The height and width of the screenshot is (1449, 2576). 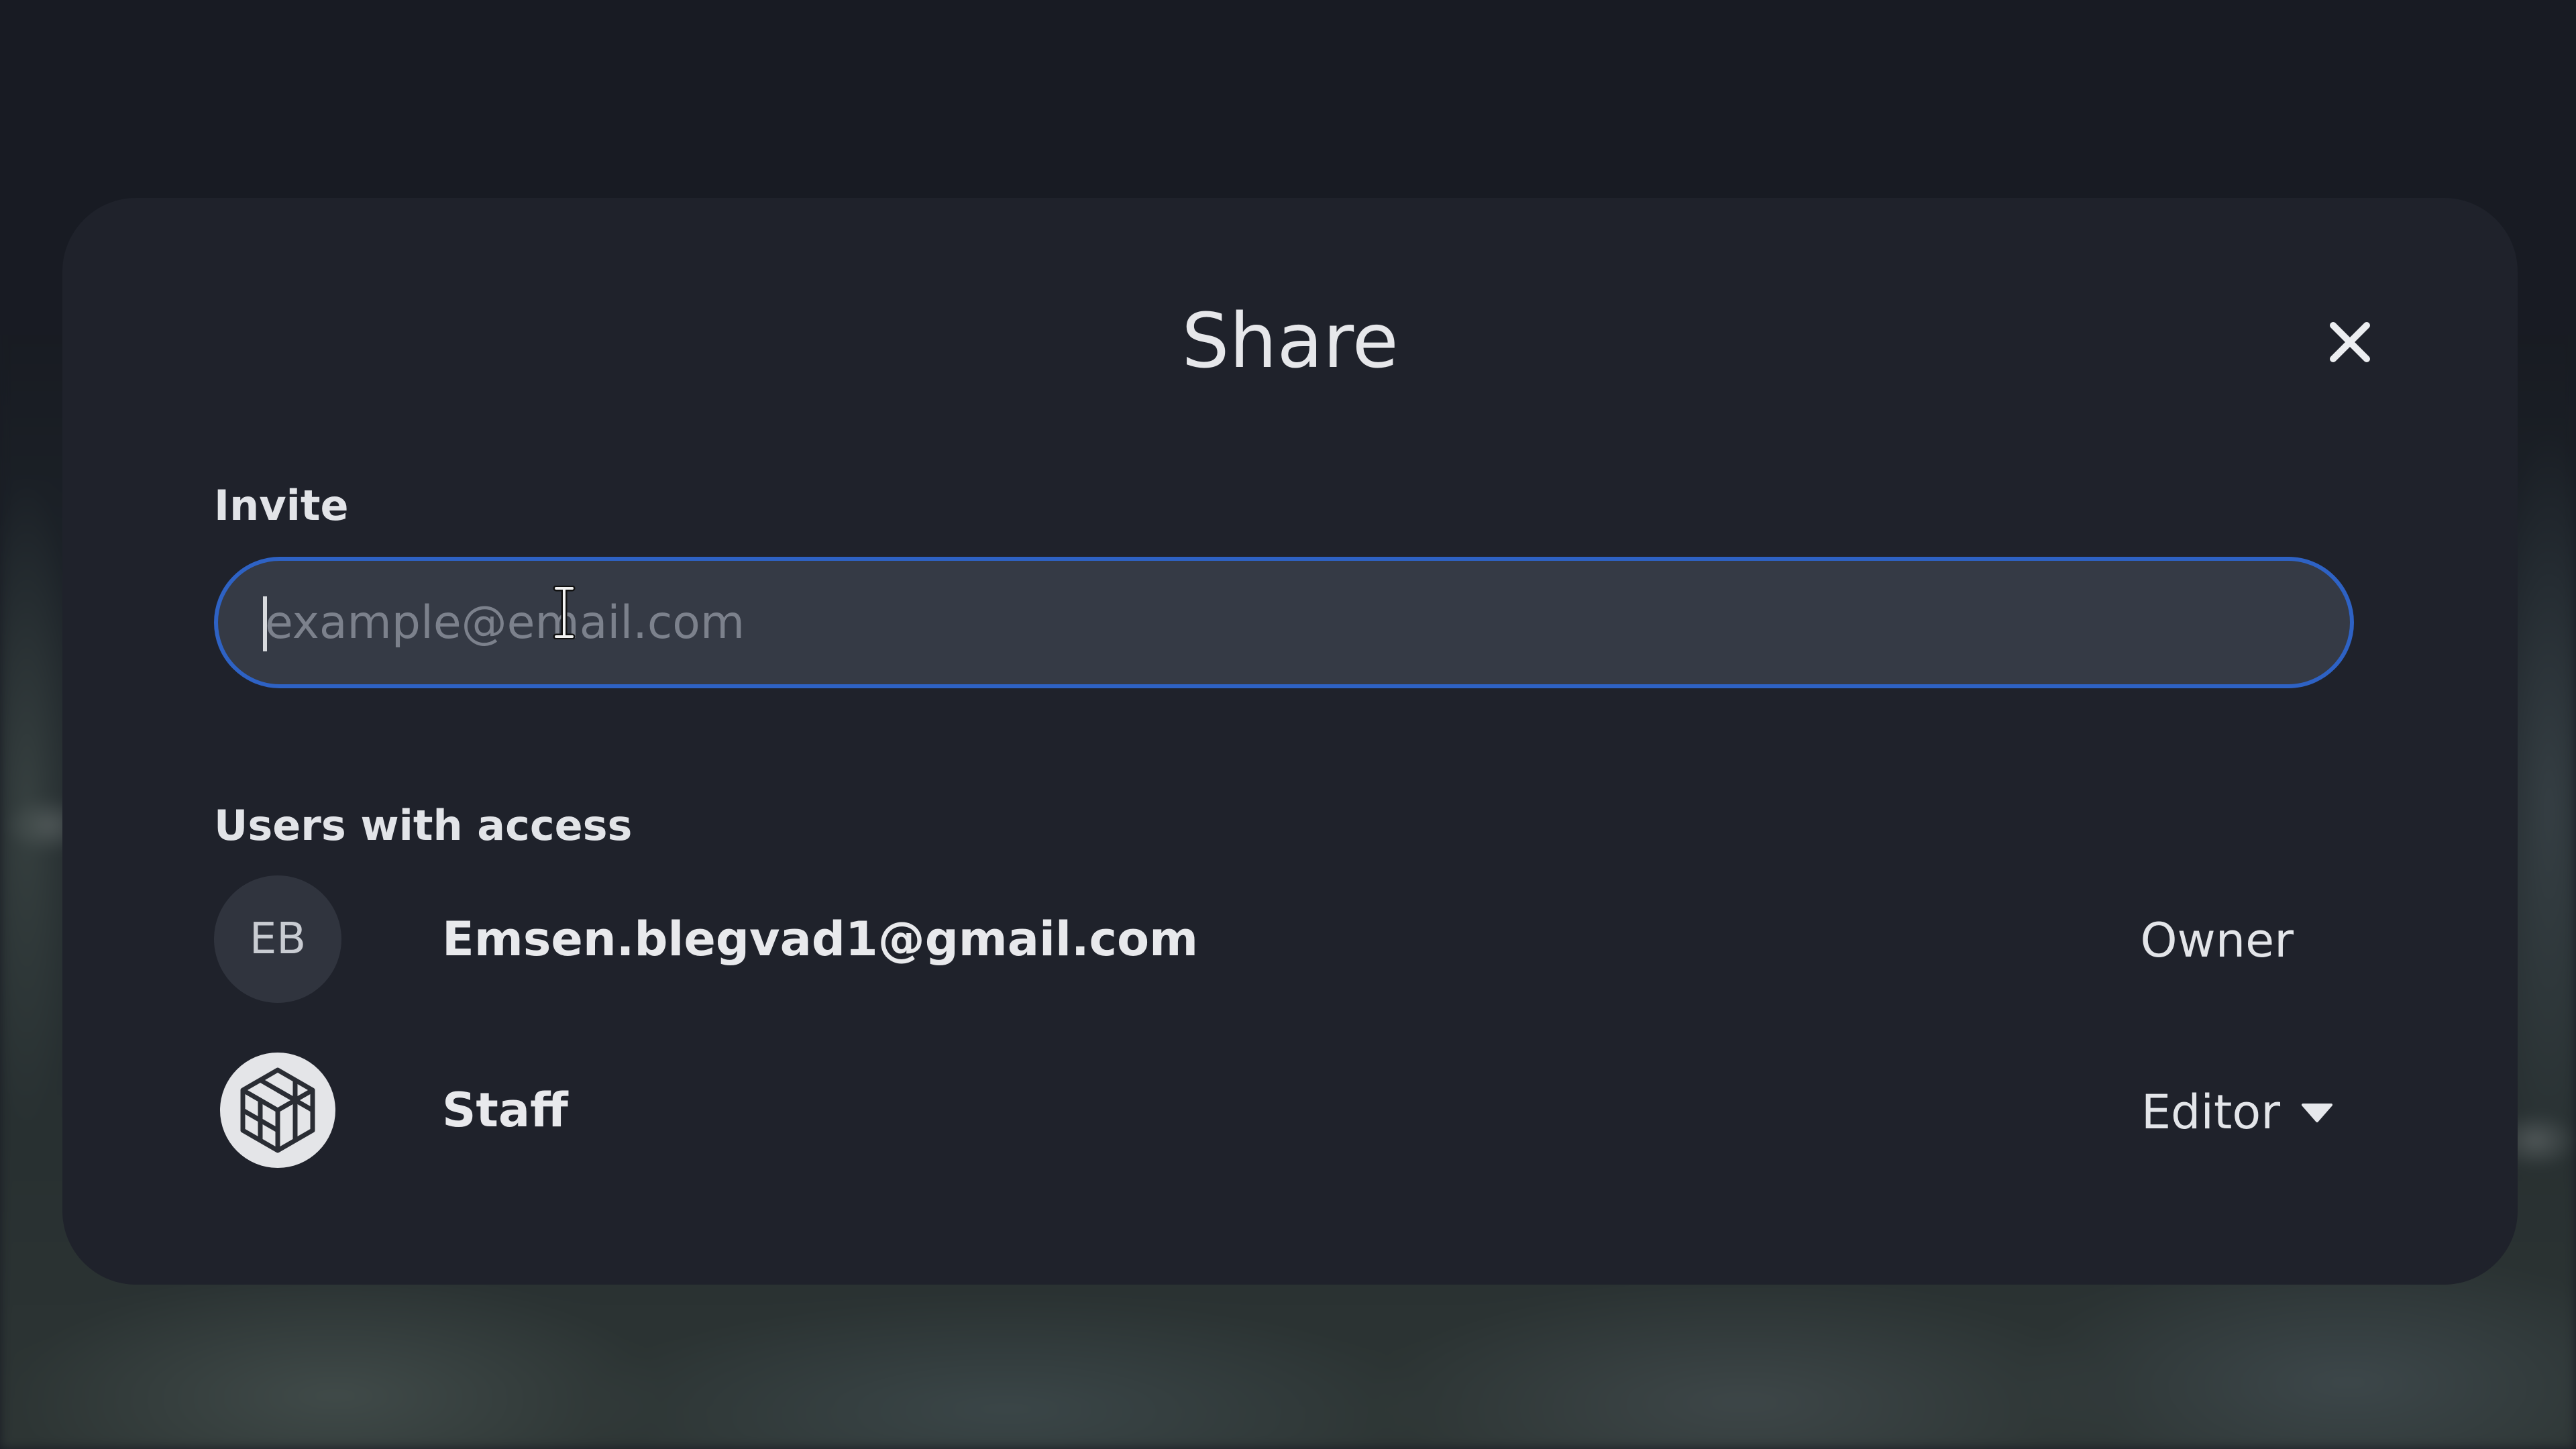 What do you see at coordinates (2217, 940) in the screenshot?
I see `role-label-owner: Owner` at bounding box center [2217, 940].